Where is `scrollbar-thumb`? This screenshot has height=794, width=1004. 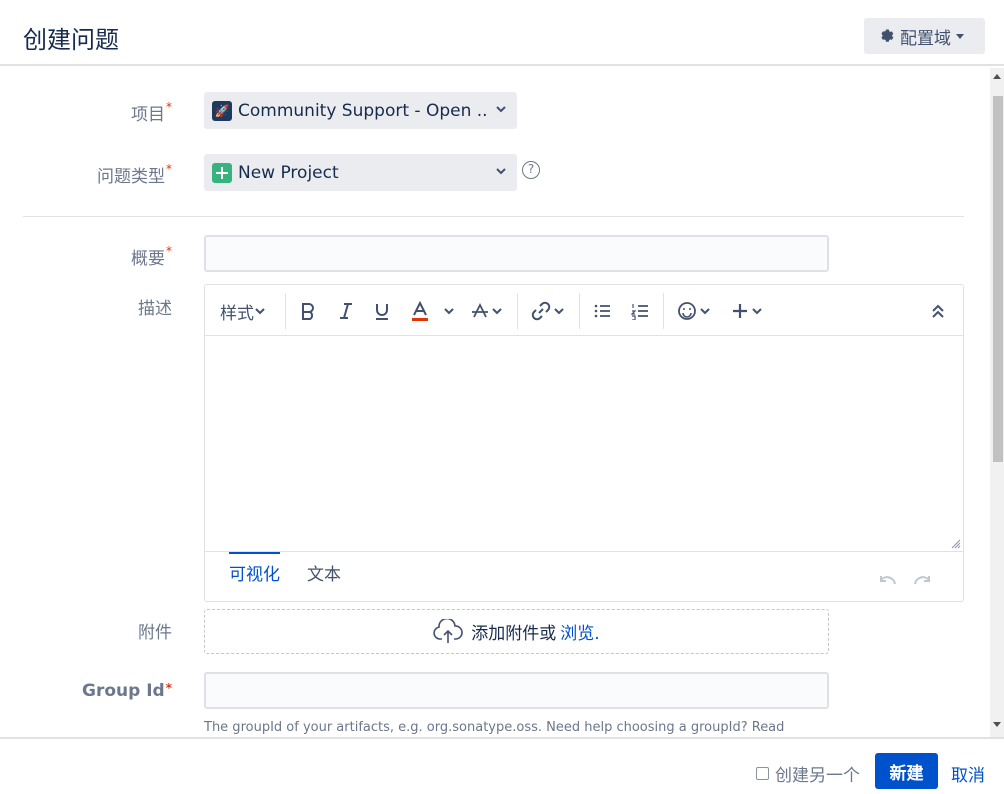 scrollbar-thumb is located at coordinates (998, 279).